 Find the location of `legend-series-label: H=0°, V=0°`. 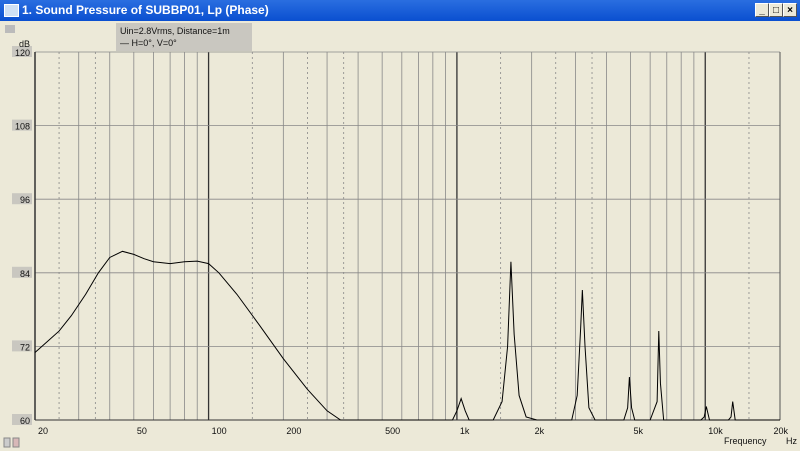

legend-series-label: H=0°, V=0° is located at coordinates (154, 43).